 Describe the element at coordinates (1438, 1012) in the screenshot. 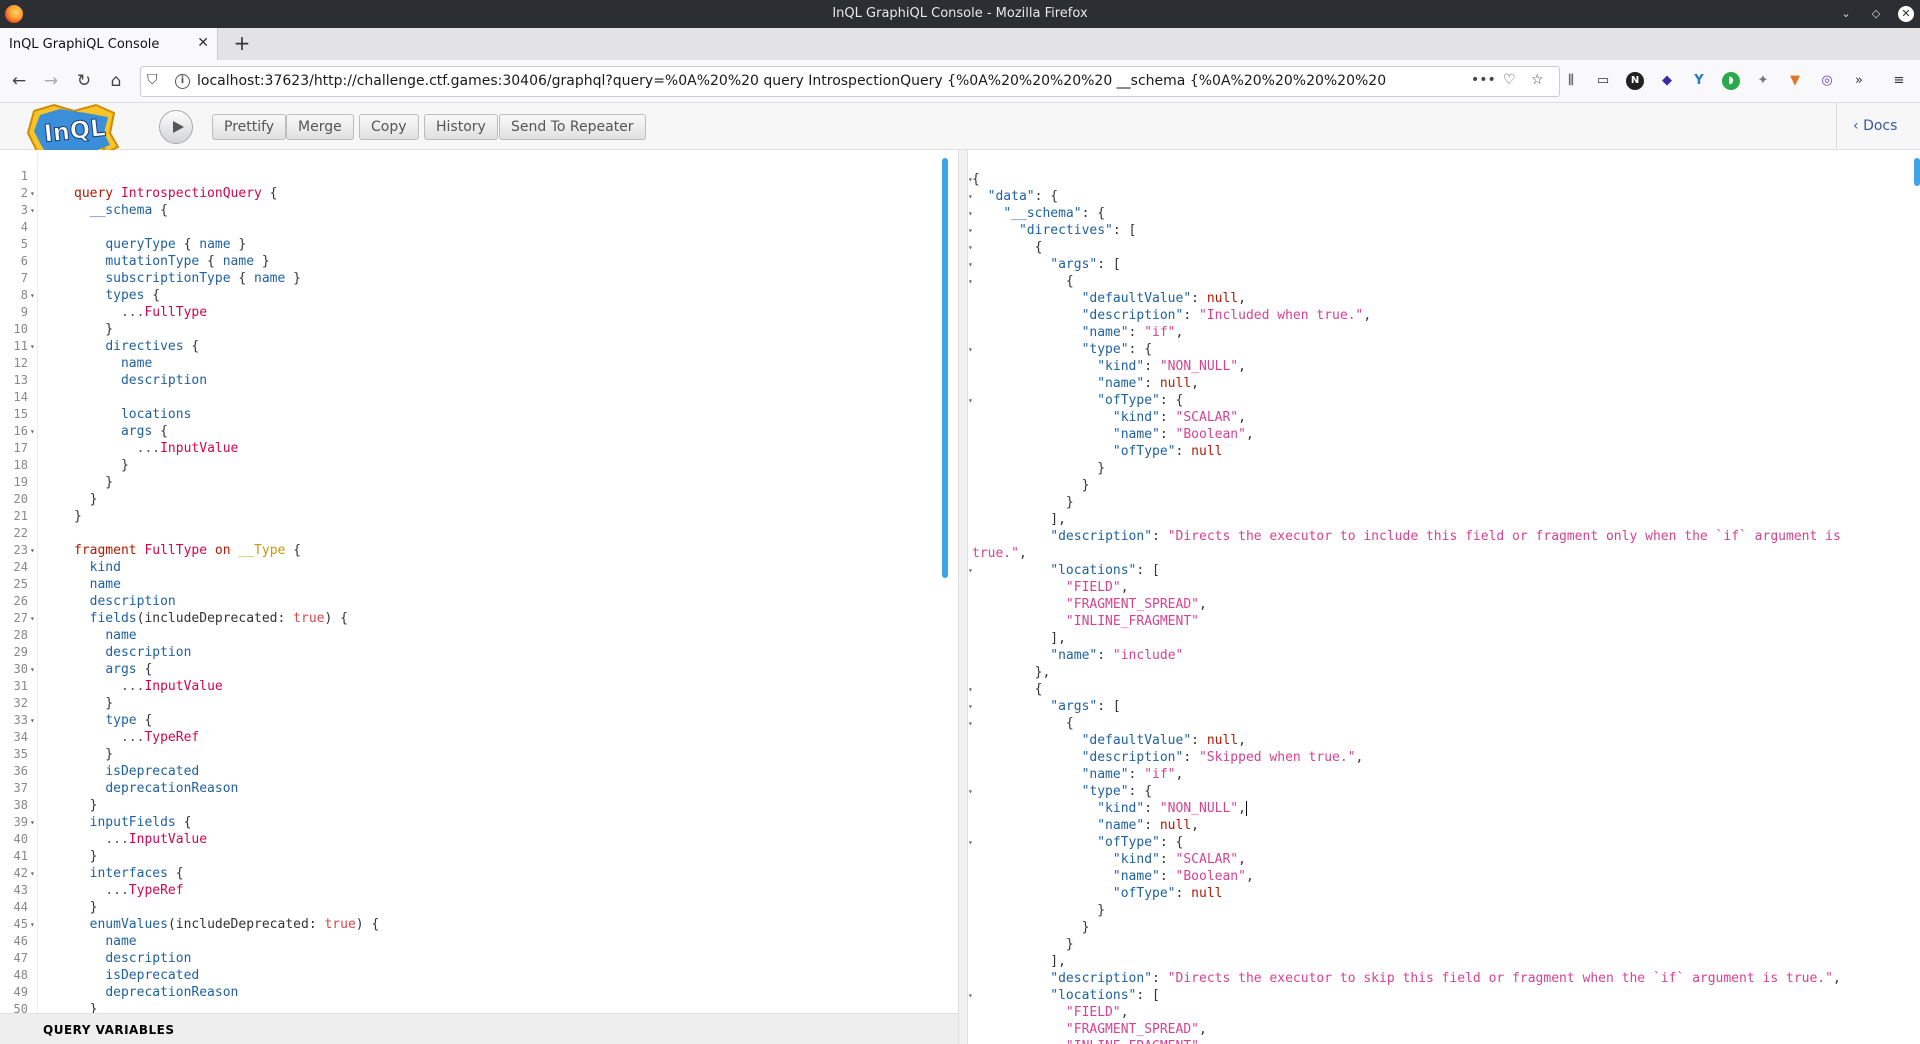

I see `result-line: "FIELD",` at that location.